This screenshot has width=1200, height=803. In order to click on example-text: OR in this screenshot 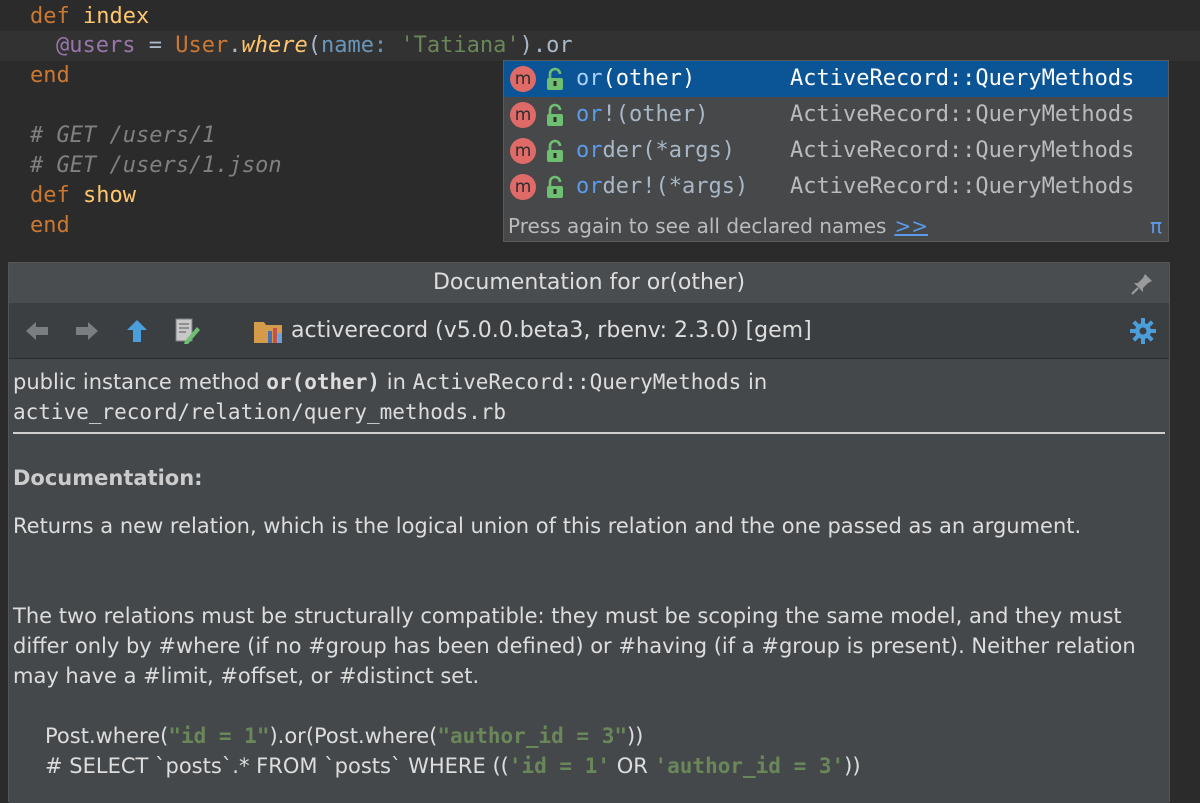, I will do `click(632, 766)`.